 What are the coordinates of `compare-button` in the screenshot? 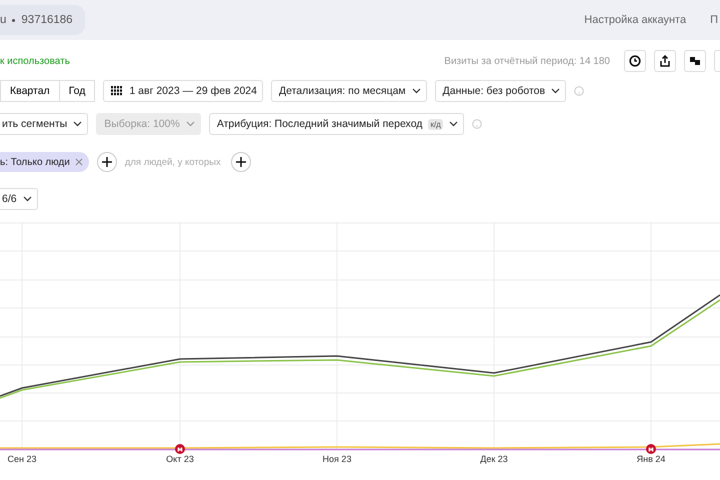 It's located at (695, 61).